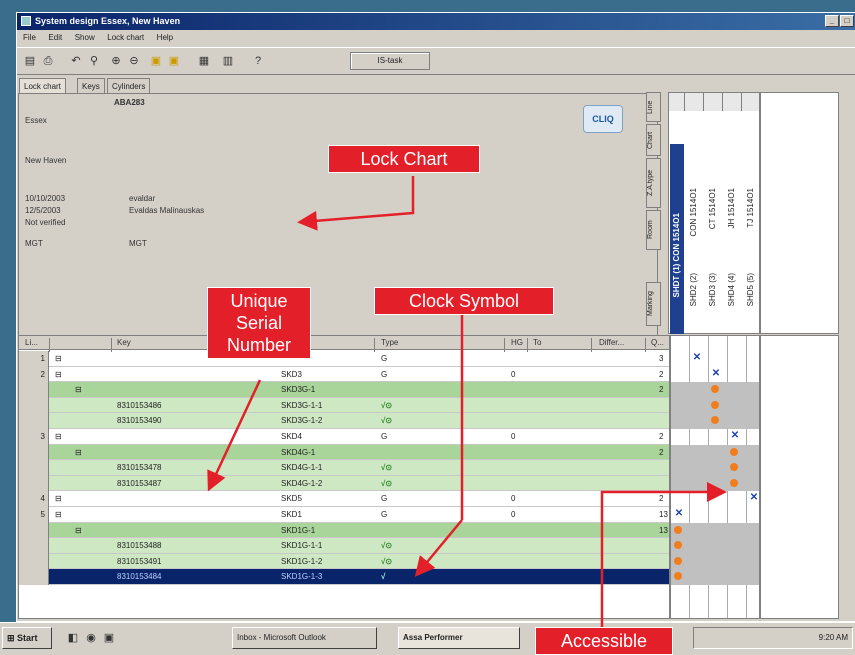 The height and width of the screenshot is (655, 855). What do you see at coordinates (344, 452) in the screenshot?
I see `table-row: SKD4G-1 2 ⊟` at bounding box center [344, 452].